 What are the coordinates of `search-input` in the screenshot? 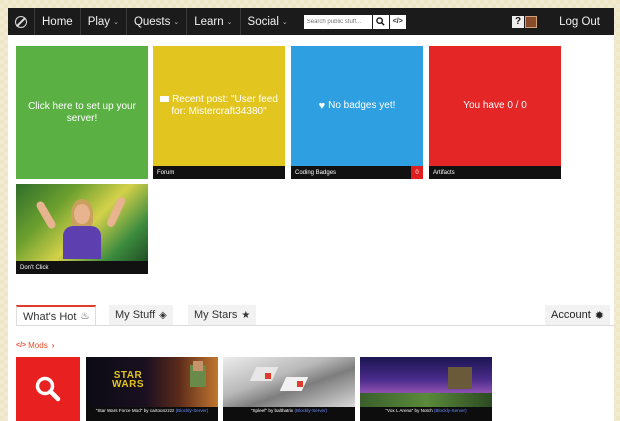 It's located at (337, 21).